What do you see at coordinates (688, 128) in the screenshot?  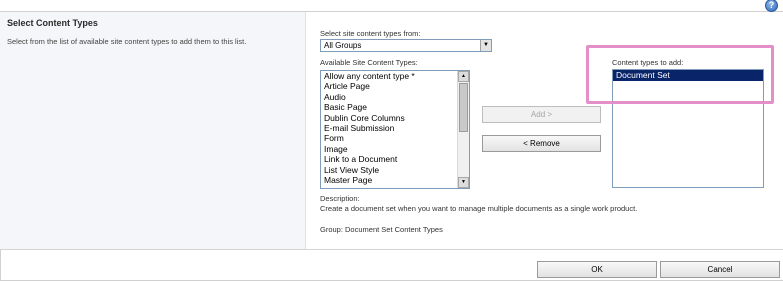 I see `content-types-to-add-list: Document Set` at bounding box center [688, 128].